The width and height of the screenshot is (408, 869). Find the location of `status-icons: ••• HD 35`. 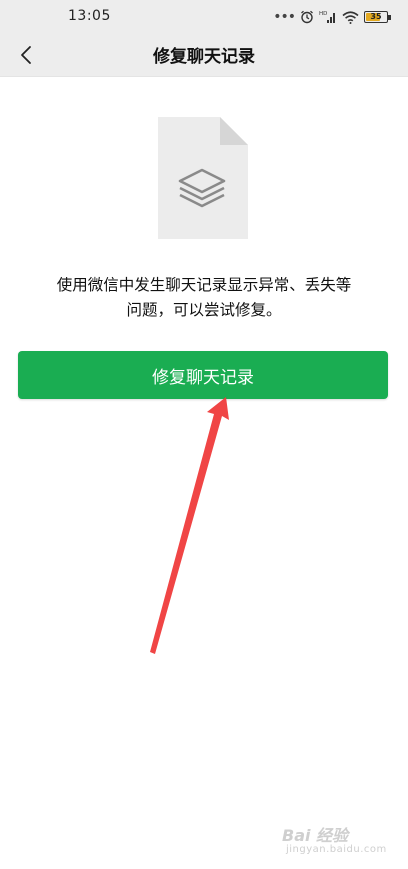

status-icons: ••• HD 35 is located at coordinates (332, 17).